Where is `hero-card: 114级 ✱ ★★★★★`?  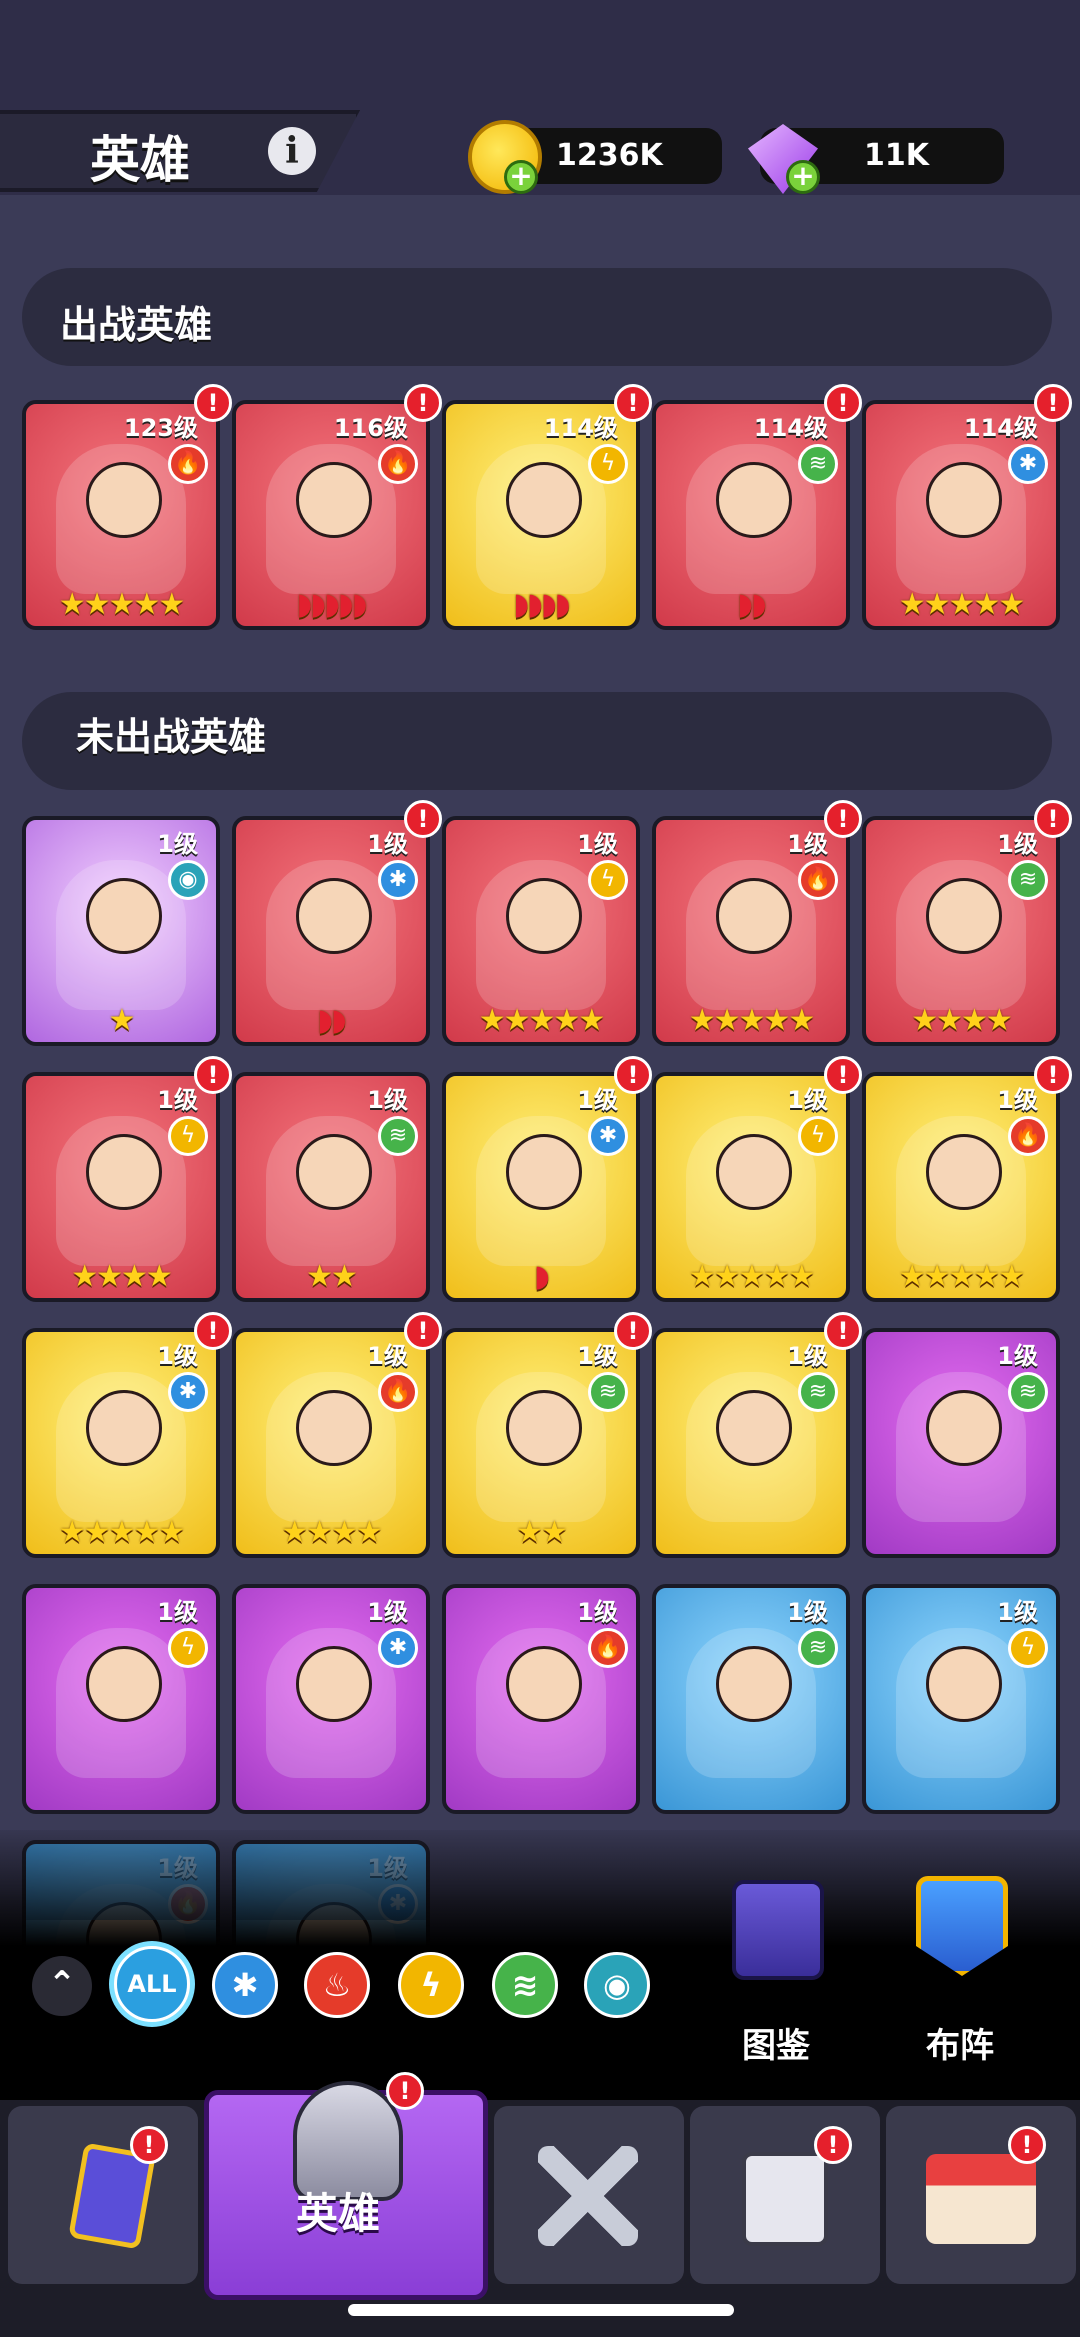
hero-card: 114级 ✱ ★★★★★ is located at coordinates (961, 515).